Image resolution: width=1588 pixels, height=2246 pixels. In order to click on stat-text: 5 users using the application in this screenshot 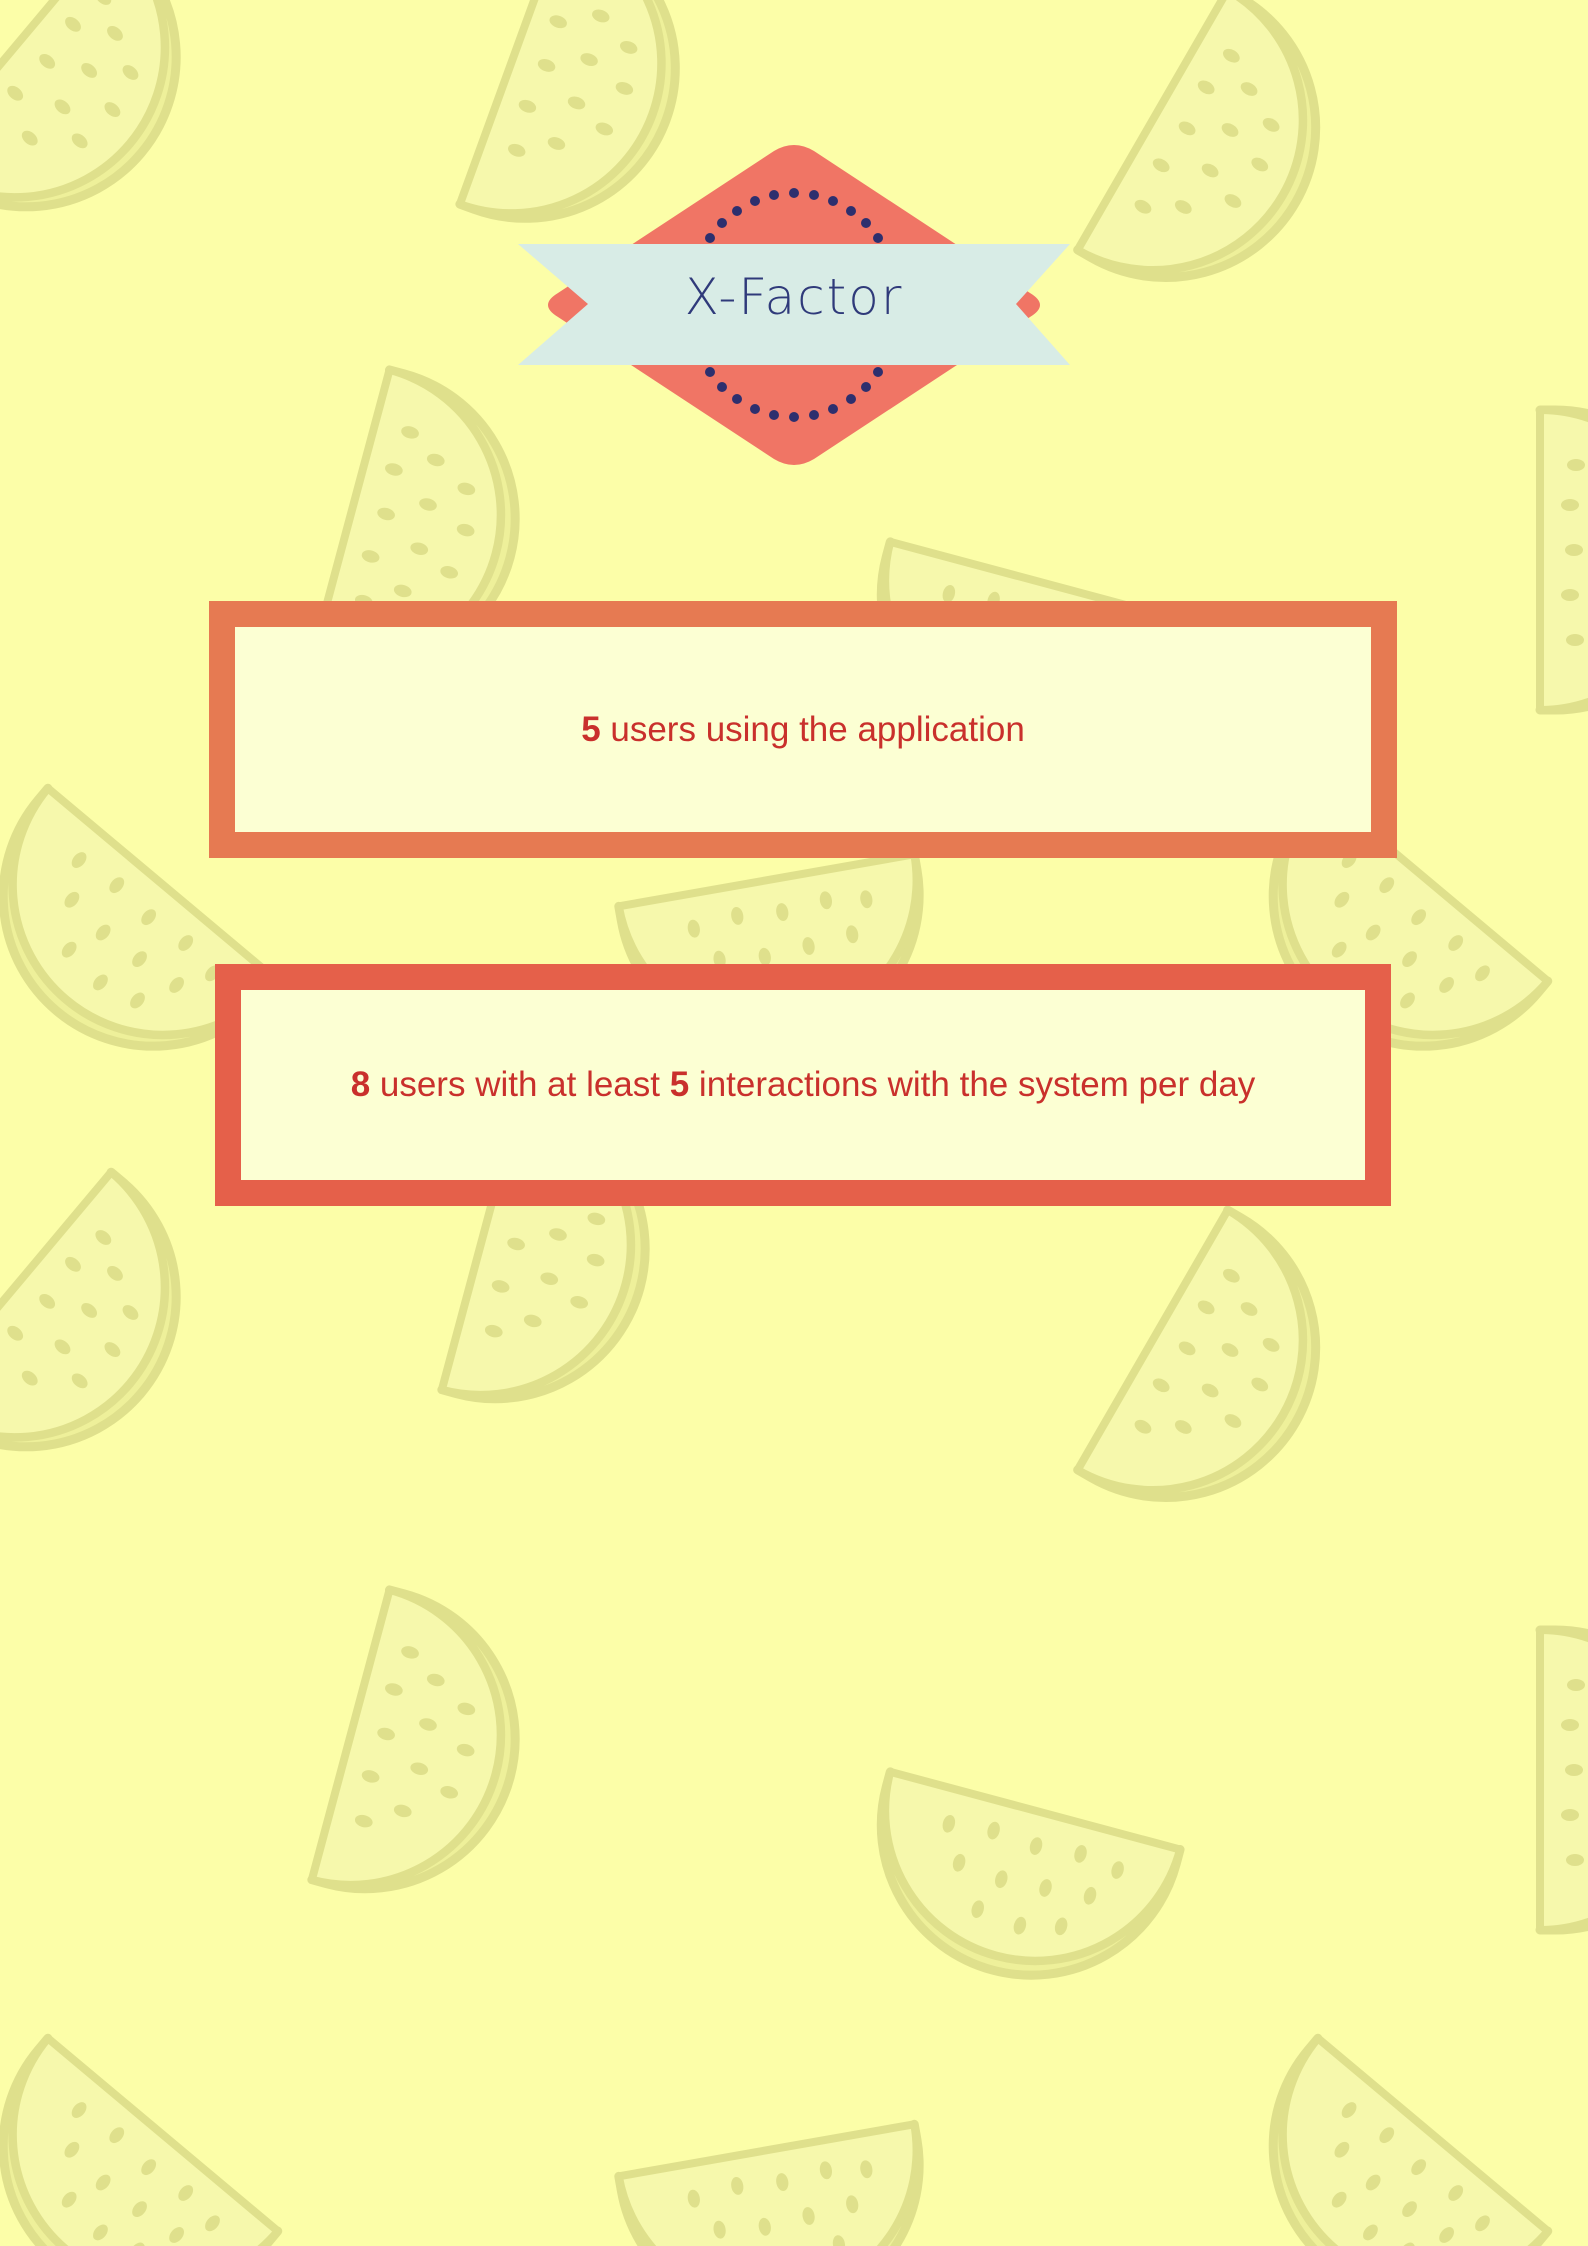, I will do `click(803, 730)`.